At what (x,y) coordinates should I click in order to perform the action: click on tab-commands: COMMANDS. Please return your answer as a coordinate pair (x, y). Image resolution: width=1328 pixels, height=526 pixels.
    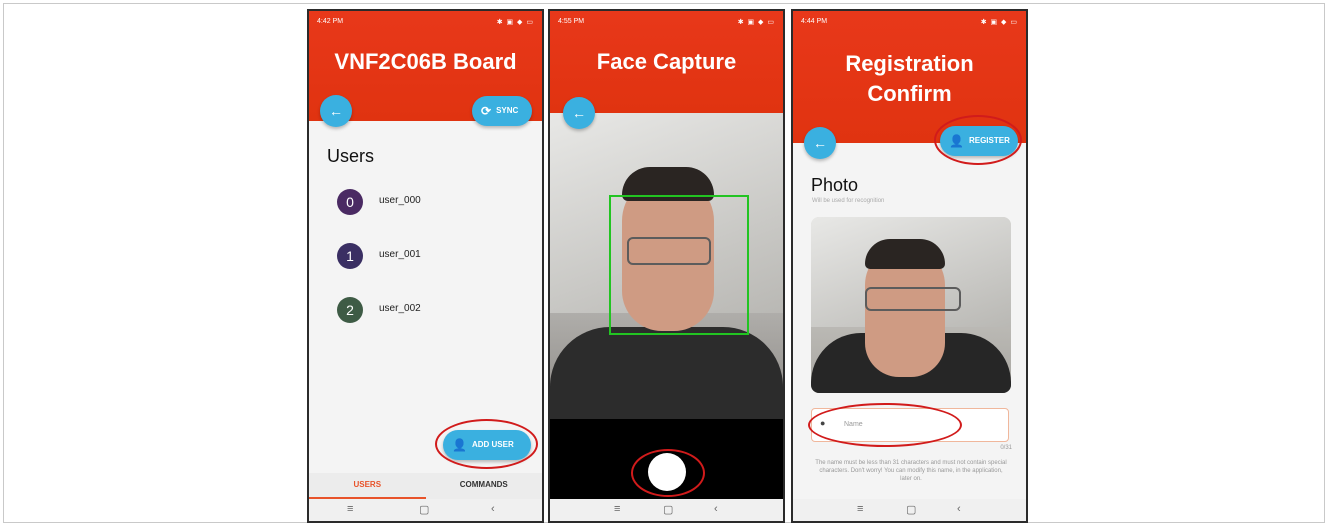
    Looking at the image, I should click on (484, 486).